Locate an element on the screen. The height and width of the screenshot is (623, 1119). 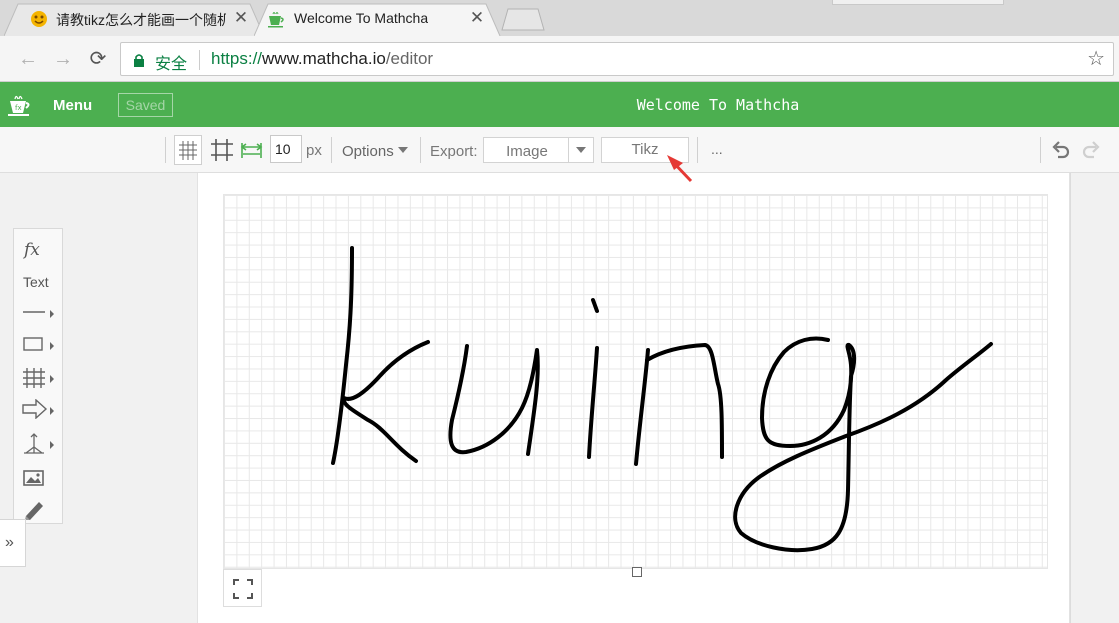
rectangle-icon is located at coordinates (33, 344).